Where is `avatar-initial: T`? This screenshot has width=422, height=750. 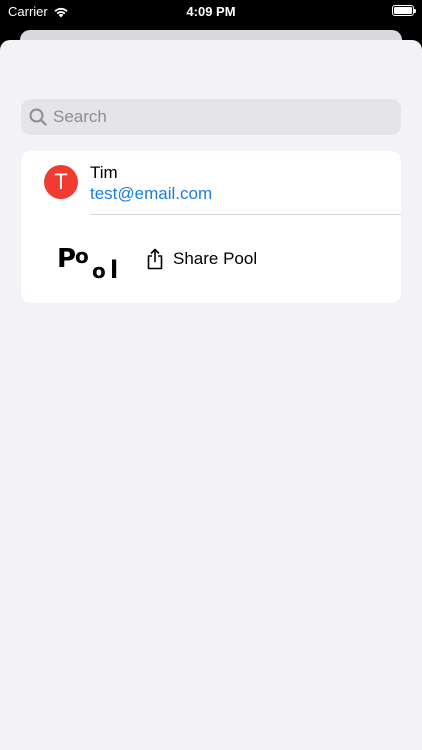 avatar-initial: T is located at coordinates (61, 181).